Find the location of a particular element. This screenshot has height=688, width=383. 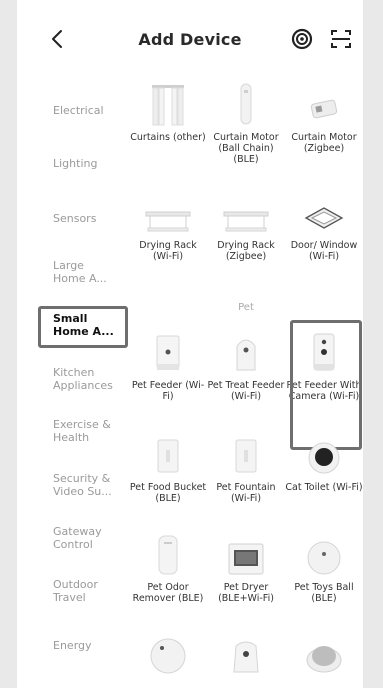

device-pet-fountain-wifi: Pet Fountain (Wi-Fi) is located at coordinates (246, 468).